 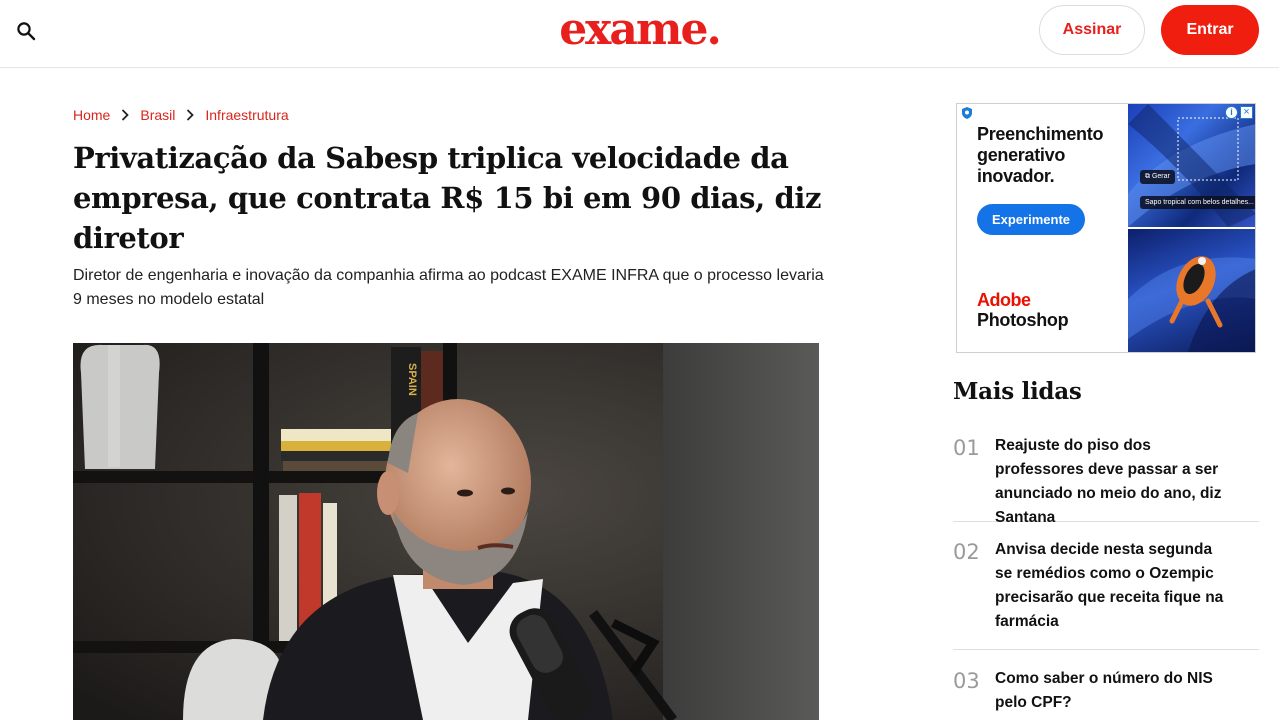 I want to click on breadcrumb-home: Home, so click(x=91, y=115).